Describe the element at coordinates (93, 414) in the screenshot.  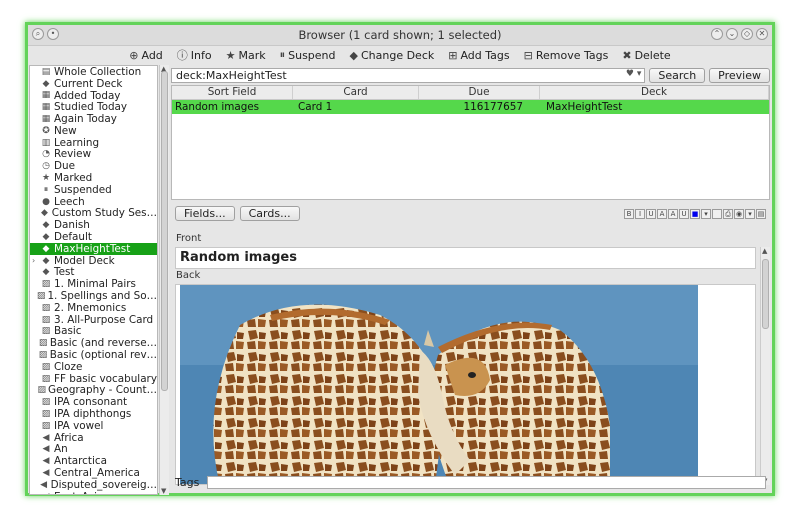
I see `sidebar-item: ▨ IPA diphthongs` at that location.